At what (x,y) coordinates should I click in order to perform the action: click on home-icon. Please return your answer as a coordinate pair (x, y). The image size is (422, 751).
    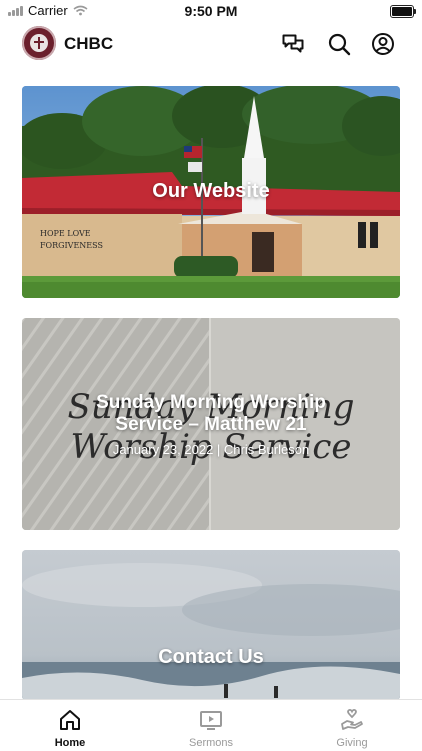
    Looking at the image, I should click on (70, 720).